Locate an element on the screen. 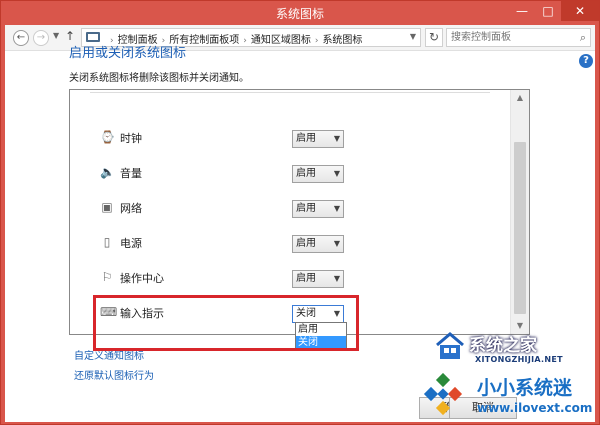  minimize-icon: — is located at coordinates (522, 11).